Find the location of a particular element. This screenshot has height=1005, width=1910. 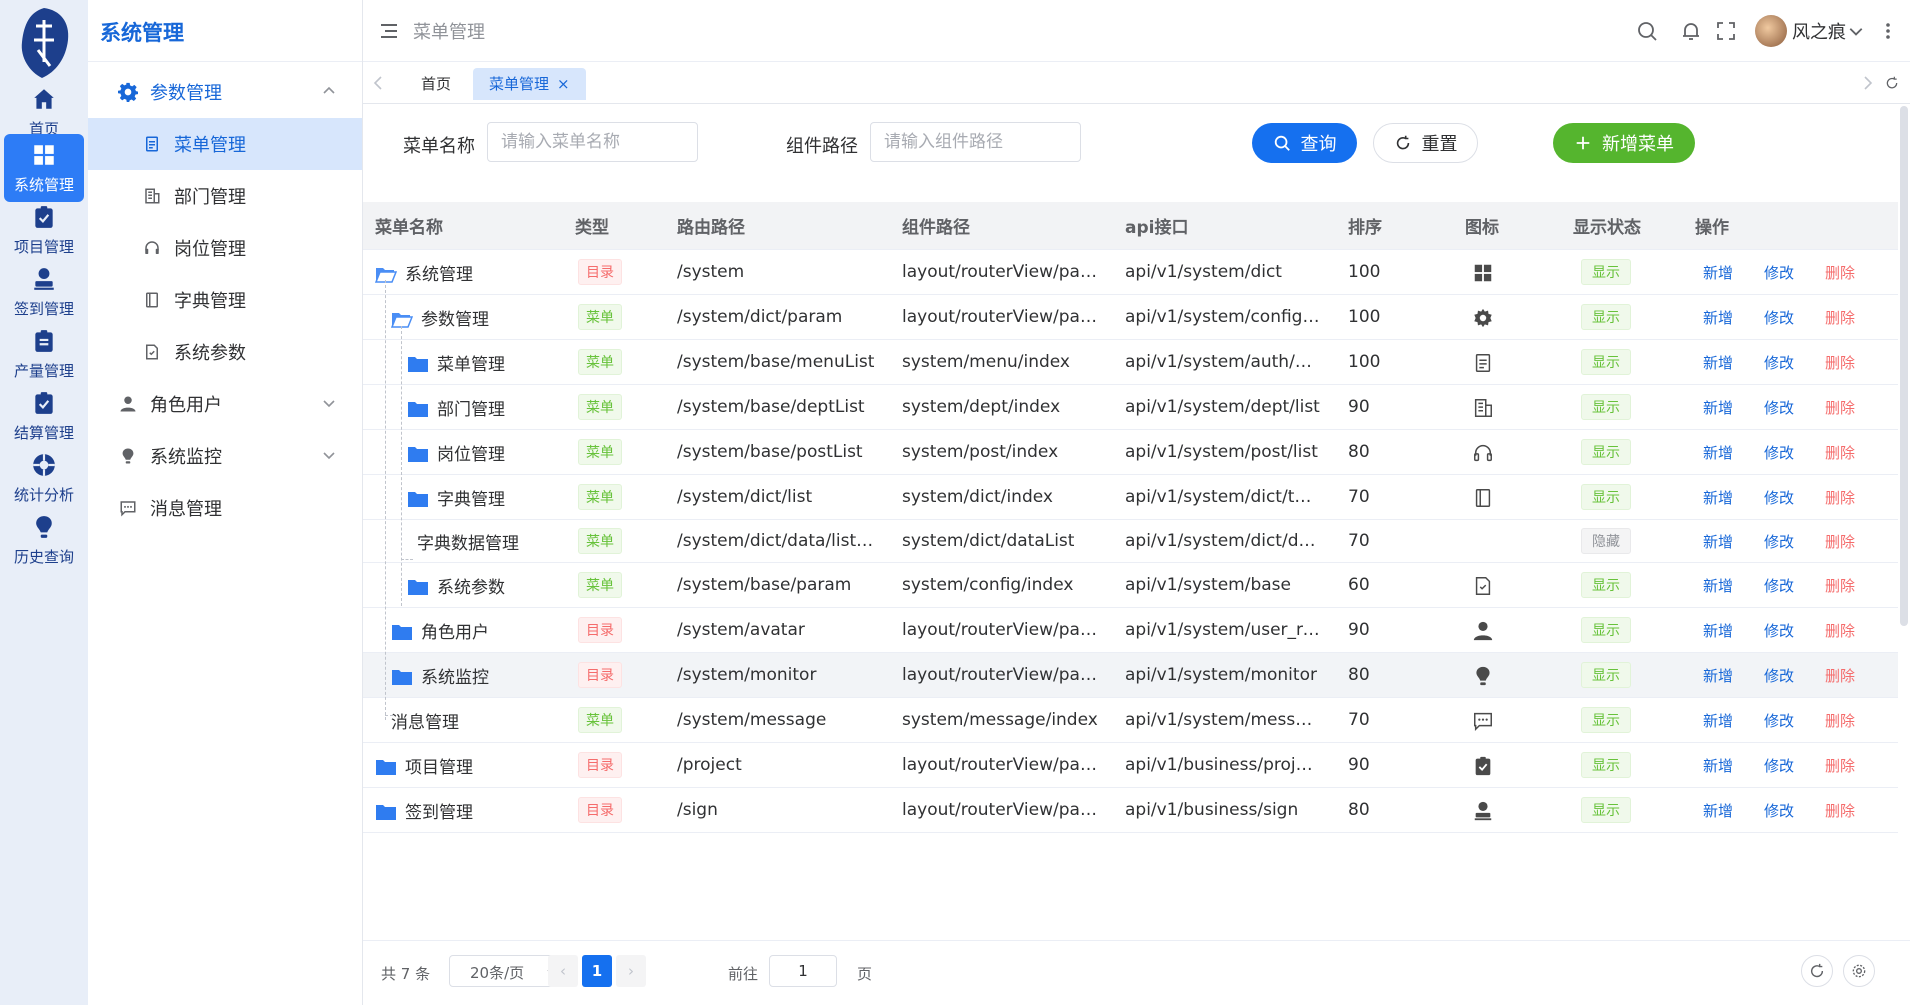

menu-item-post: 岗位管理 is located at coordinates (225, 248).